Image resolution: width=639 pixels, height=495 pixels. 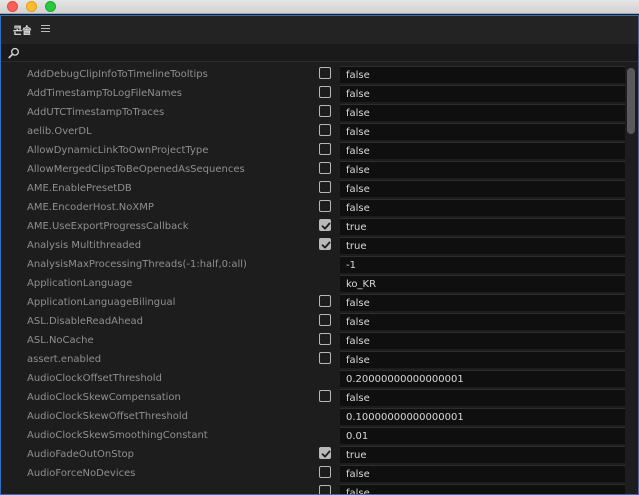 I want to click on zoom-window-button, so click(x=50, y=6).